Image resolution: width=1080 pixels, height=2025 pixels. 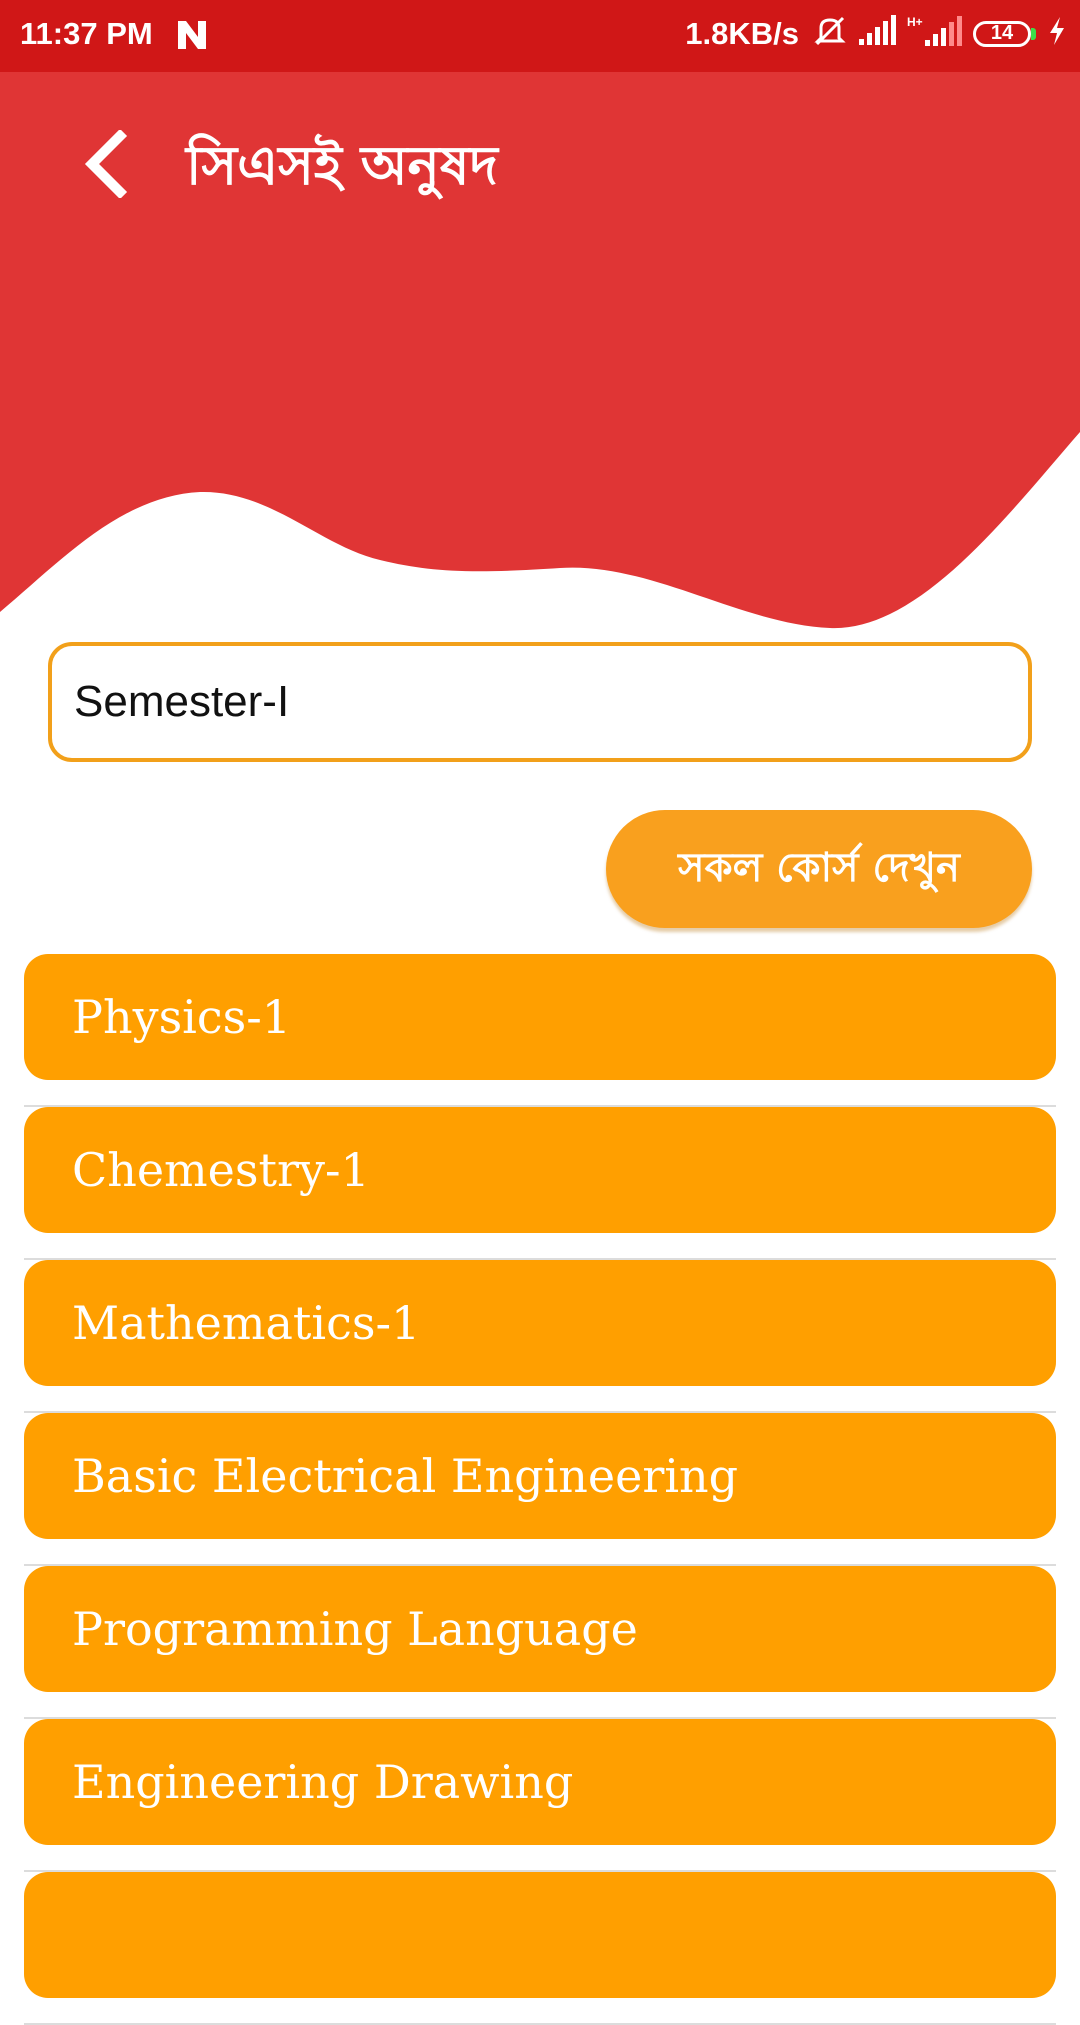 I want to click on course-item-engineering-drawing: Engineering Drawing, so click(x=540, y=1795).